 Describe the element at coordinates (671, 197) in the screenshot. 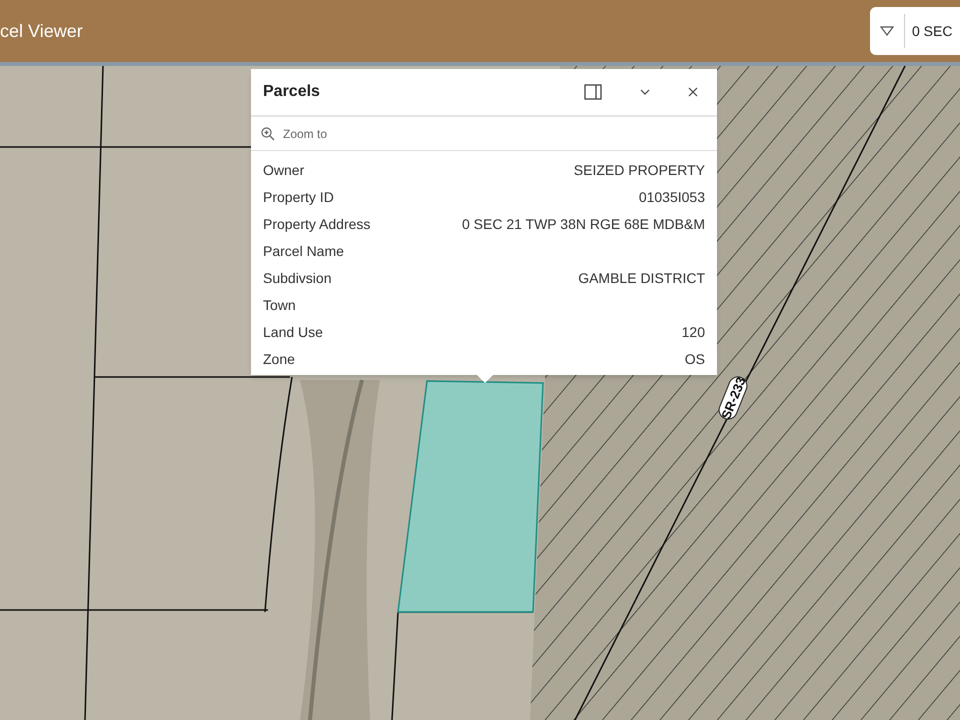

I see `field-value: 01035I053` at that location.